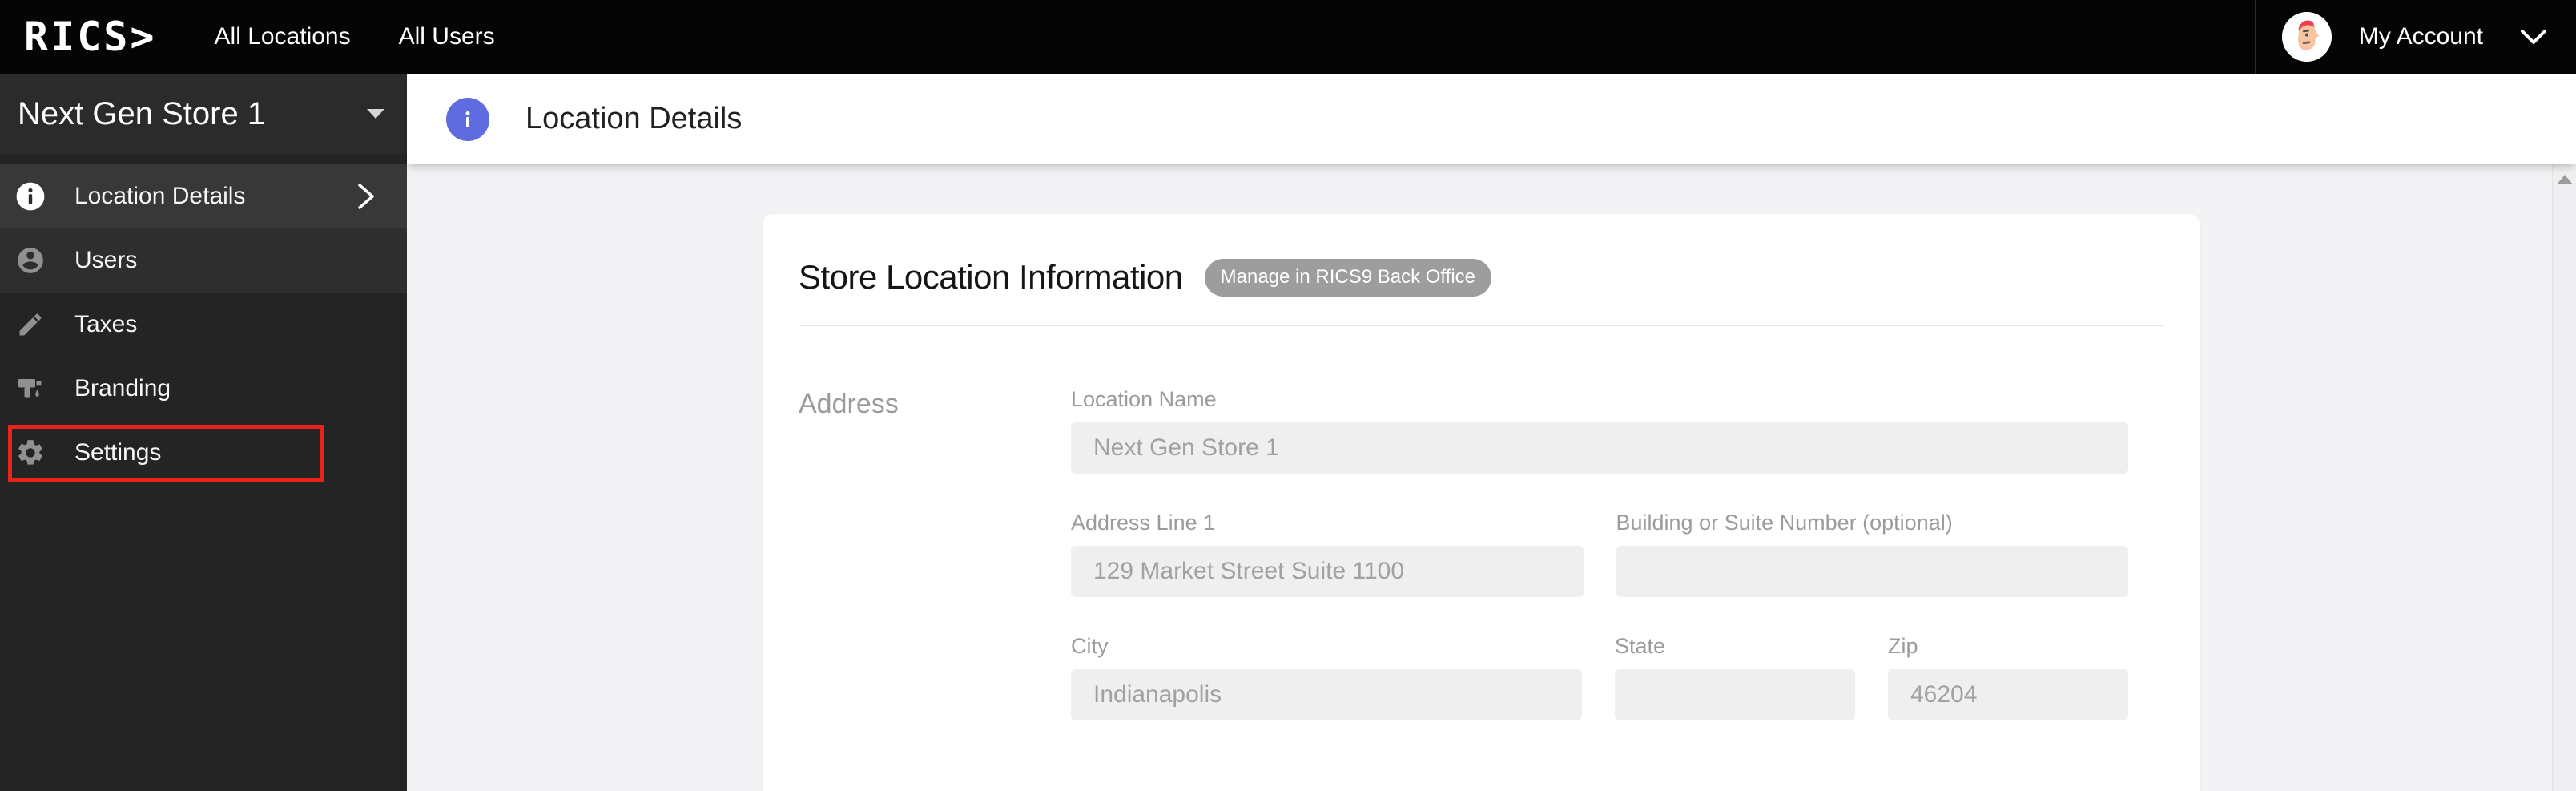  What do you see at coordinates (1288, 37) in the screenshot?
I see `topbar: RICS> All Locations All Users My Account` at bounding box center [1288, 37].